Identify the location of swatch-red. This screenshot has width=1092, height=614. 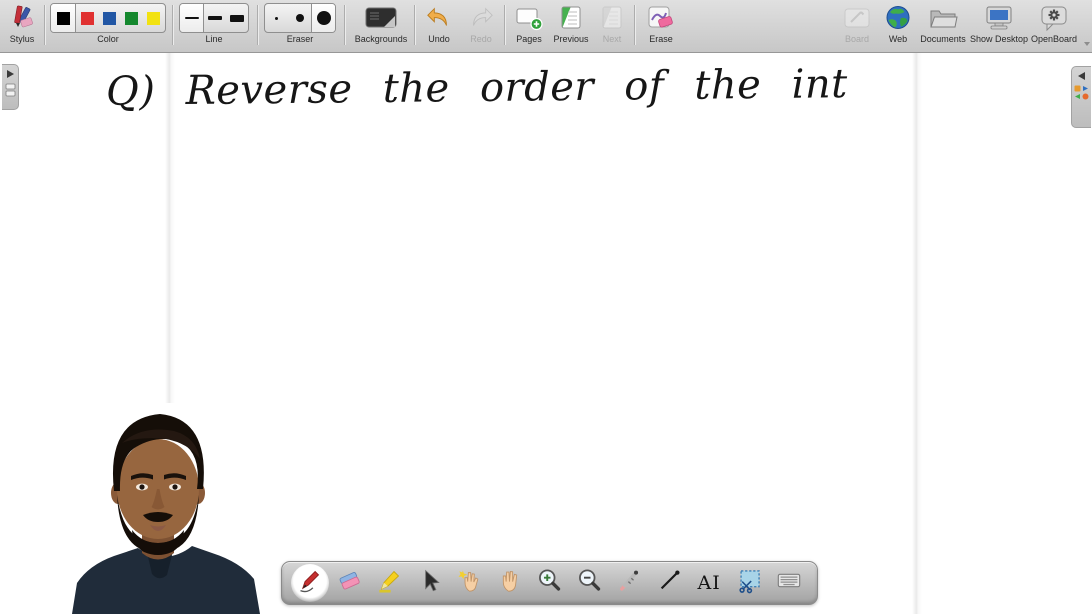
(87, 18).